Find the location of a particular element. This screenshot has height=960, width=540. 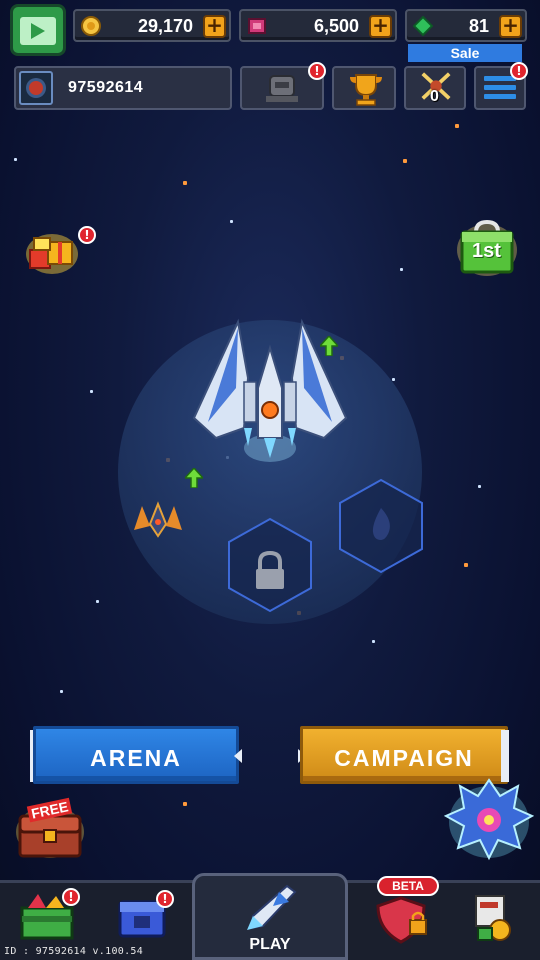

ticket-icon is located at coordinates (257, 26).